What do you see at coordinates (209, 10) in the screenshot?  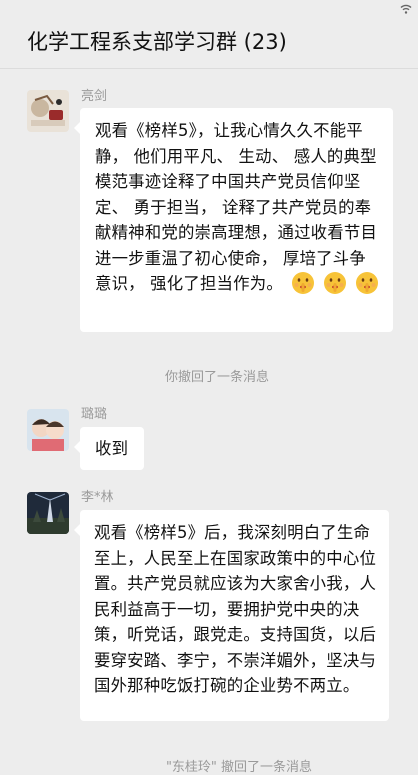 I see `status-bar` at bounding box center [209, 10].